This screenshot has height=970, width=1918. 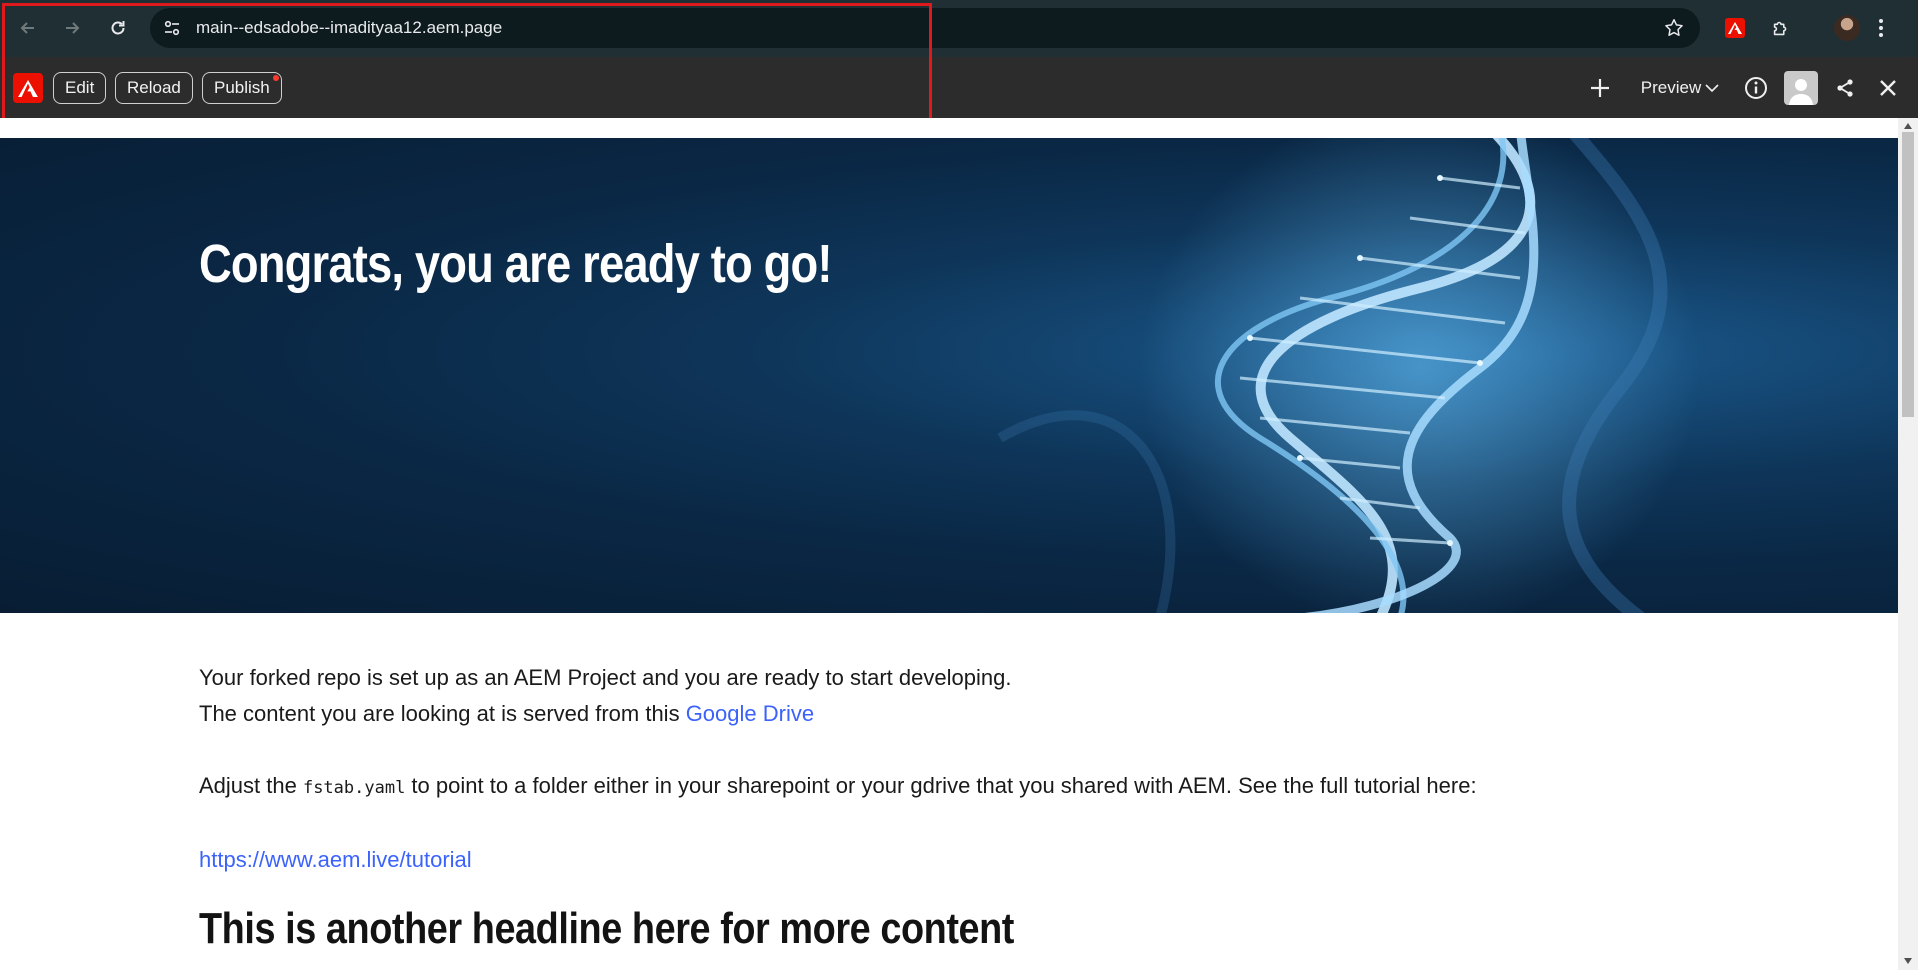 I want to click on tune-icon, so click(x=172, y=28).